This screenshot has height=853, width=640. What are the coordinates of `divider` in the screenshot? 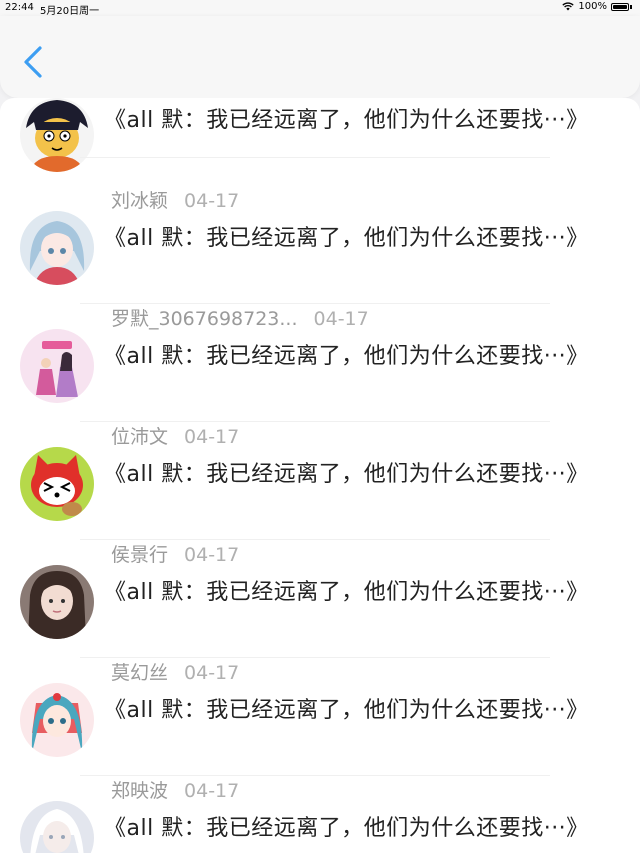 It's located at (315, 157).